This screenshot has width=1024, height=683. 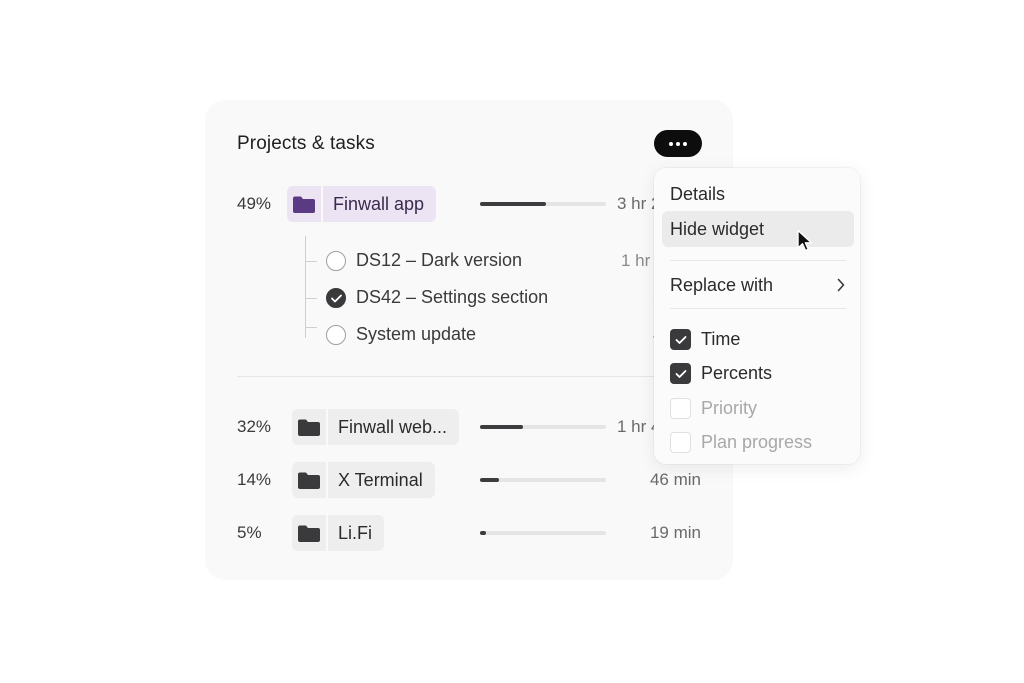 I want to click on project-chip: Finwall app, so click(x=362, y=204).